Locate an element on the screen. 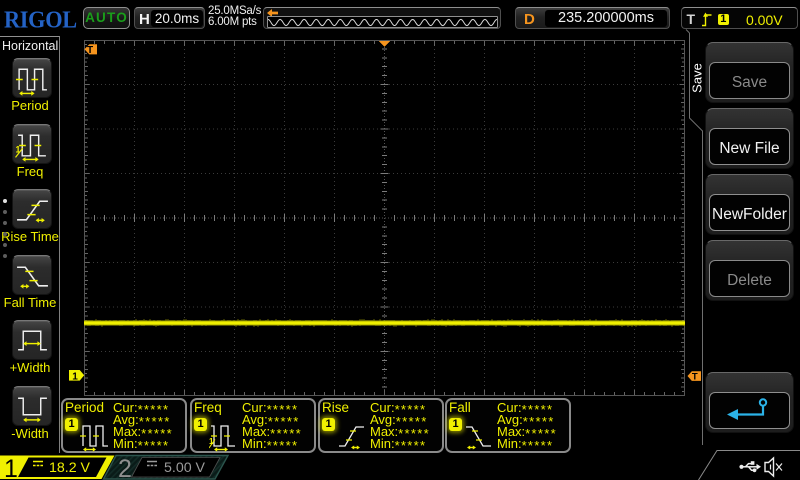 The image size is (800, 480). svg-text: 18.2 V is located at coordinates (70, 468).